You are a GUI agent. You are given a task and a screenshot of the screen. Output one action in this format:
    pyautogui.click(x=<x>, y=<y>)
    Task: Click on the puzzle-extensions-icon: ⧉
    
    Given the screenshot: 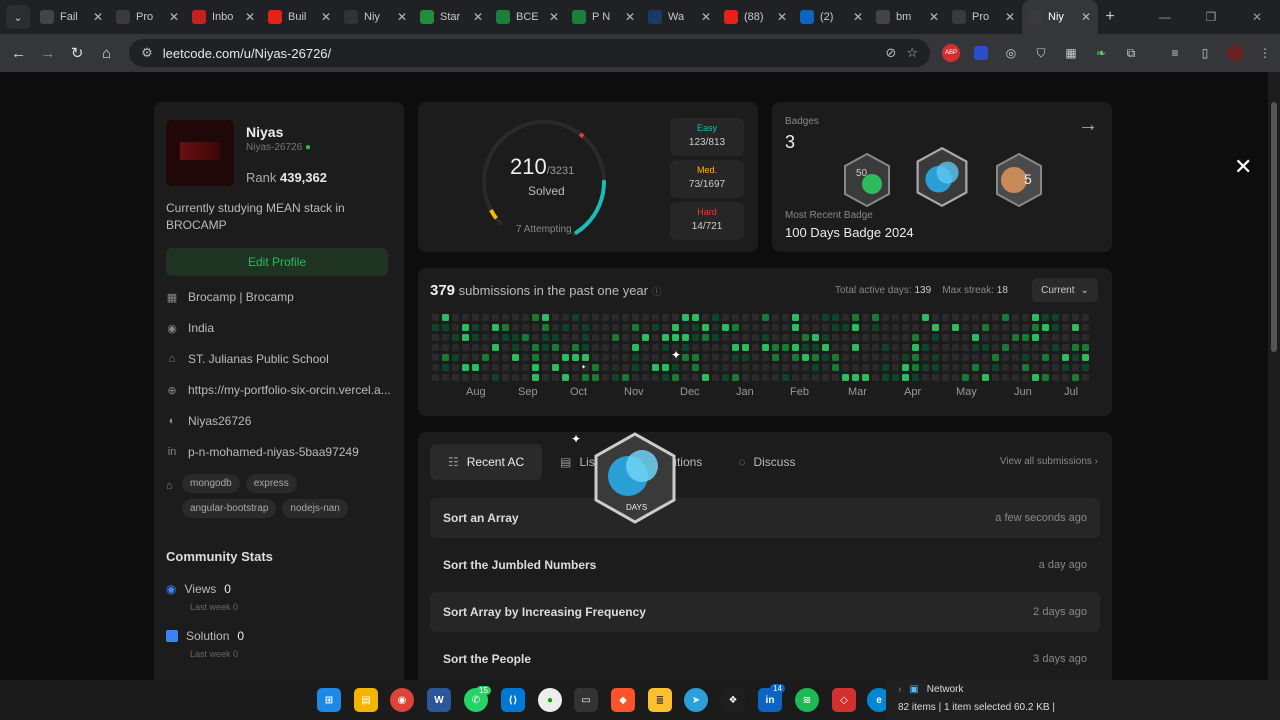 What is the action you would take?
    pyautogui.click(x=1131, y=53)
    